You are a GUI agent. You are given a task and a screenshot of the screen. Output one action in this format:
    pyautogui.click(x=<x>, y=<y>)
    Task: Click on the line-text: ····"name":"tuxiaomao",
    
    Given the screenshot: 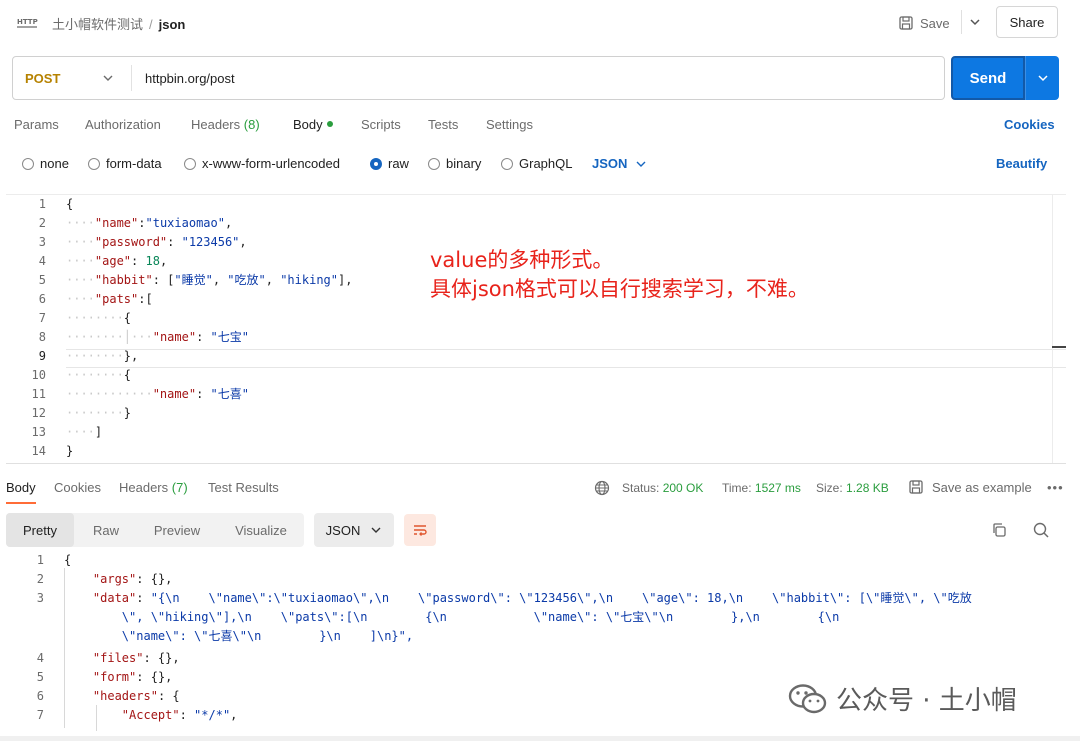 What is the action you would take?
    pyautogui.click(x=149, y=223)
    